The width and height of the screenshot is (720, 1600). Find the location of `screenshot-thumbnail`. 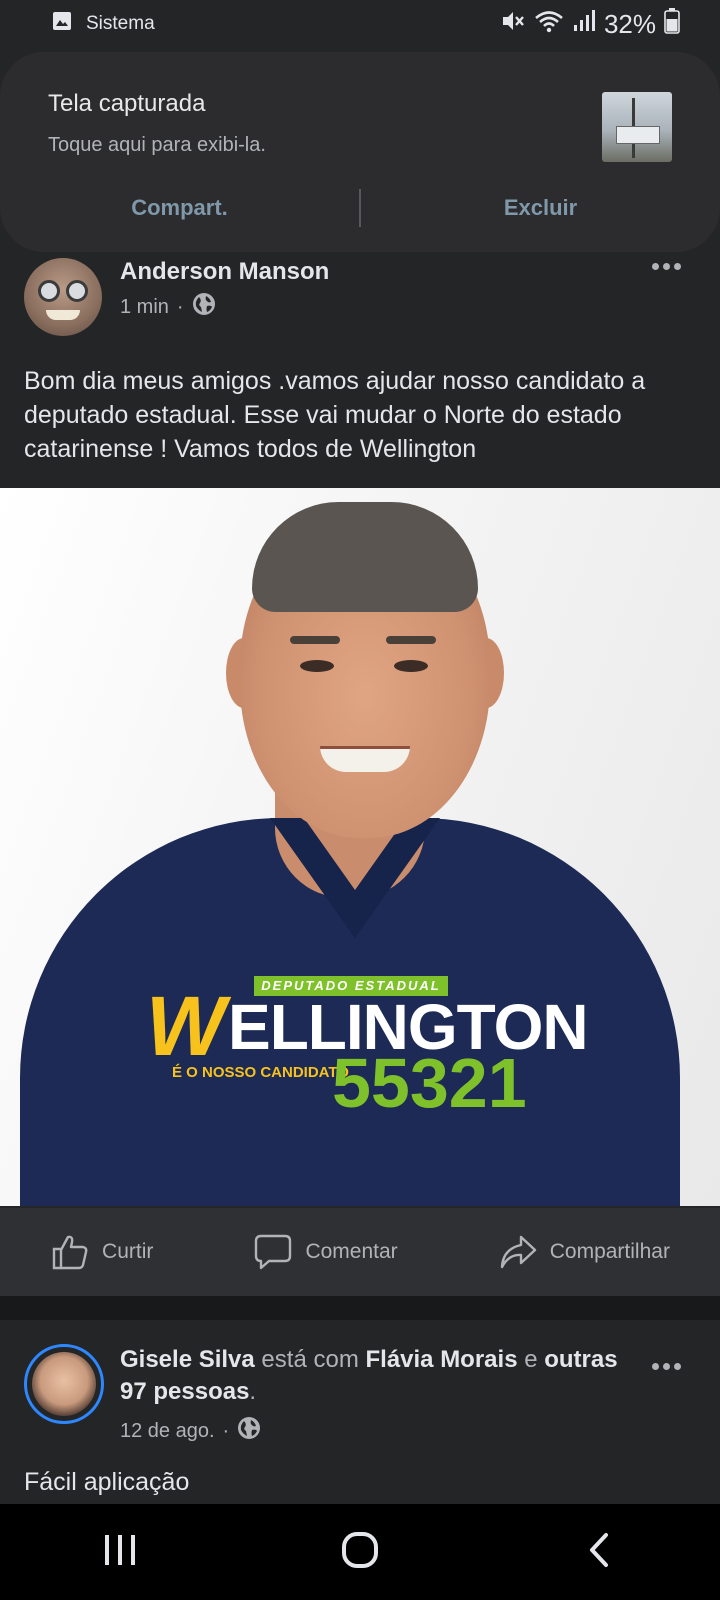

screenshot-thumbnail is located at coordinates (637, 127).